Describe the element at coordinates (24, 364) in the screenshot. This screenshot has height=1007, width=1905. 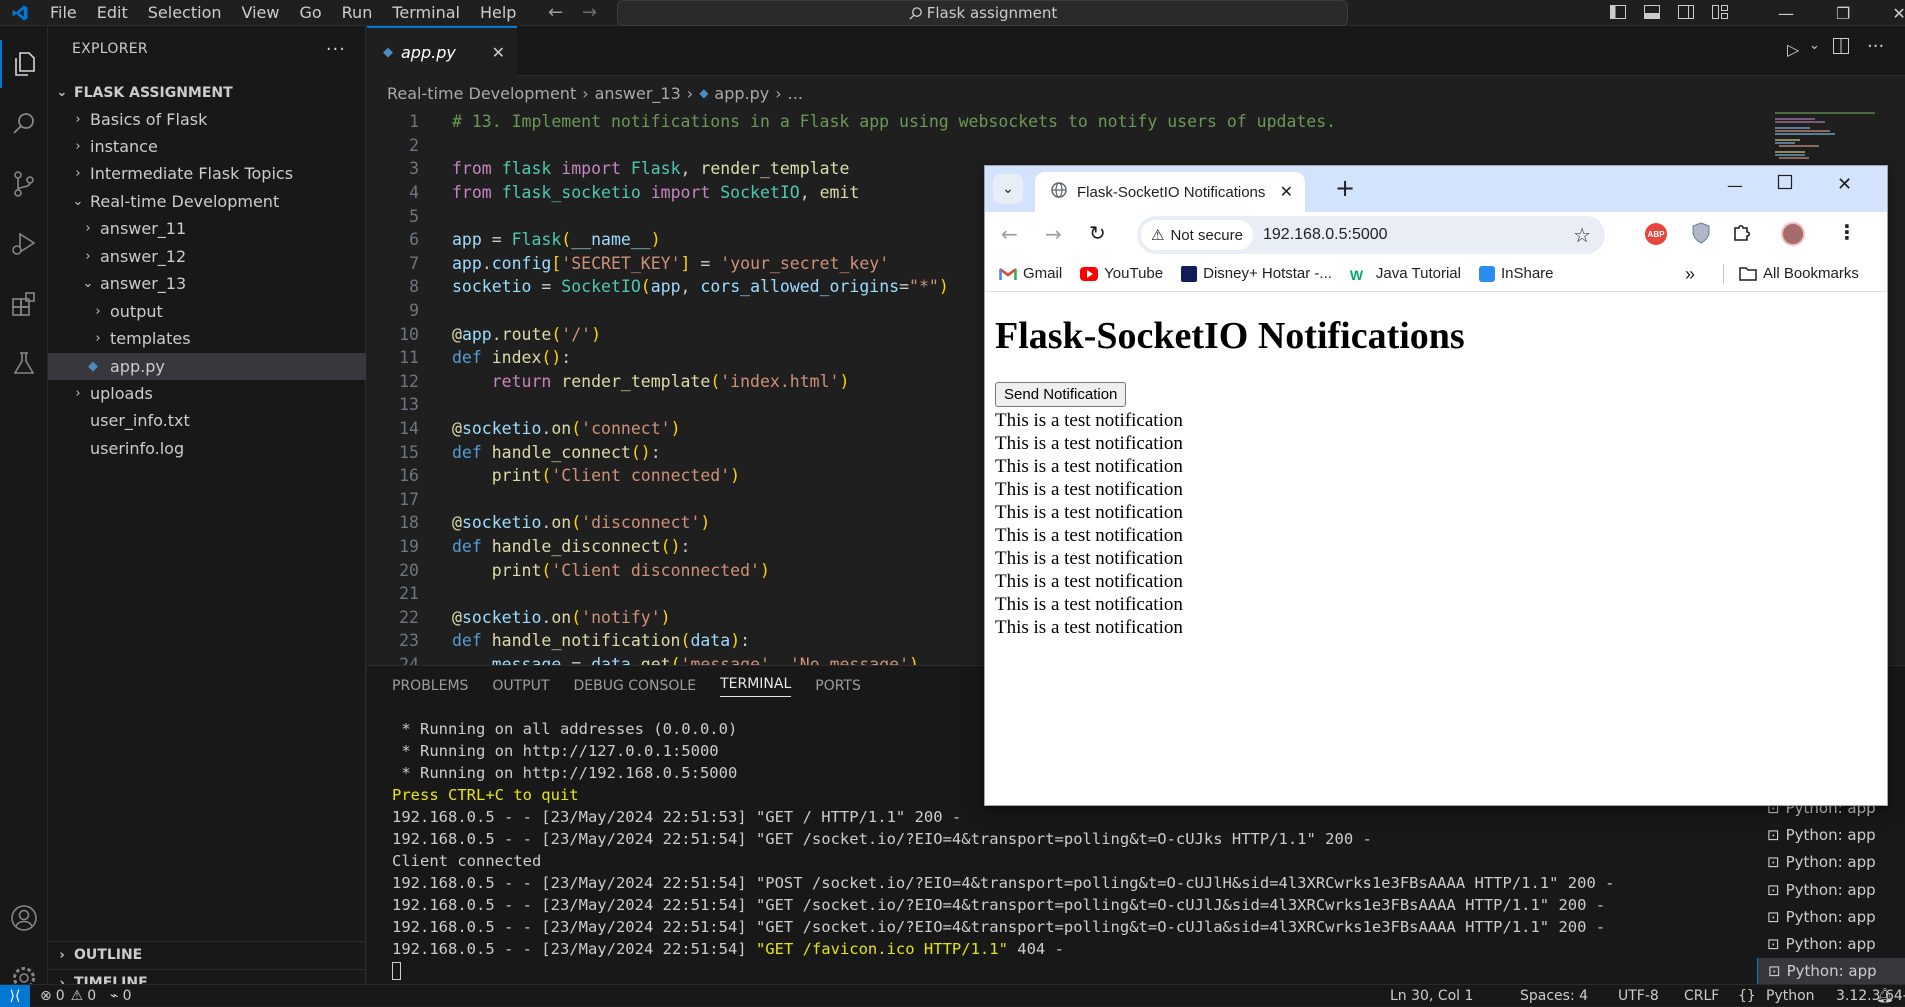
I see `testing-flask-icon` at that location.